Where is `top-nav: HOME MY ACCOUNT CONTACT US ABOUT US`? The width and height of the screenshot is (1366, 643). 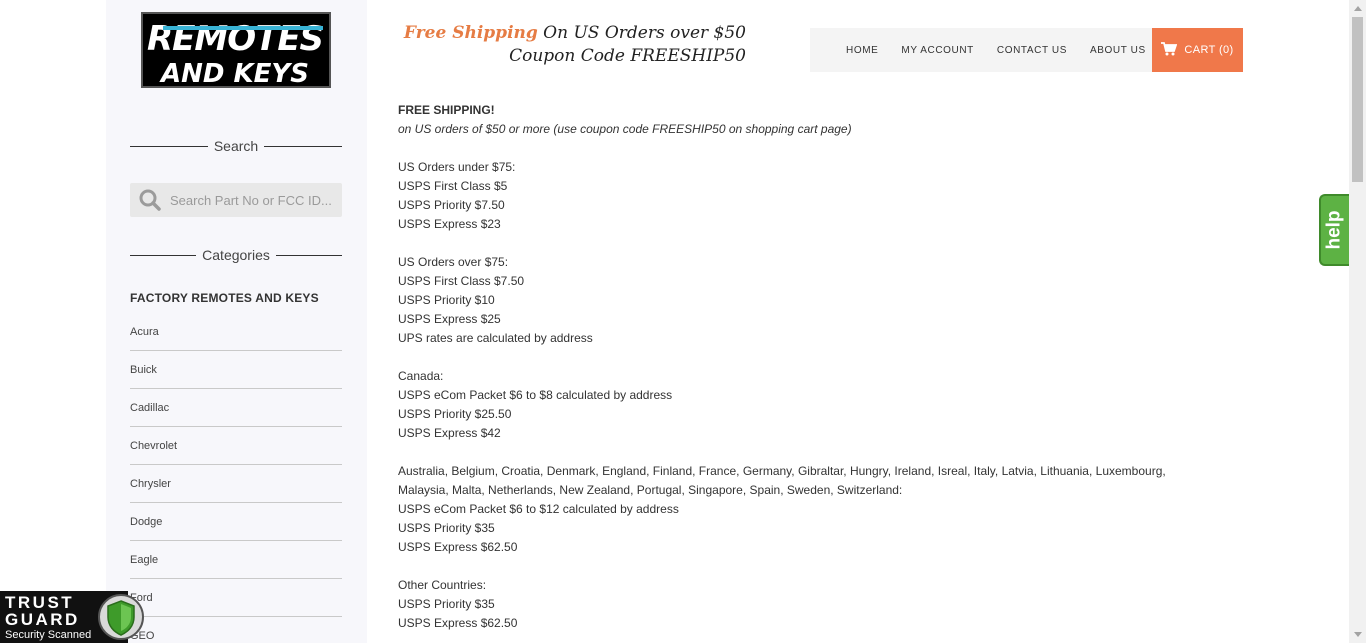 top-nav: HOME MY ACCOUNT CONTACT US ABOUT US is located at coordinates (981, 50).